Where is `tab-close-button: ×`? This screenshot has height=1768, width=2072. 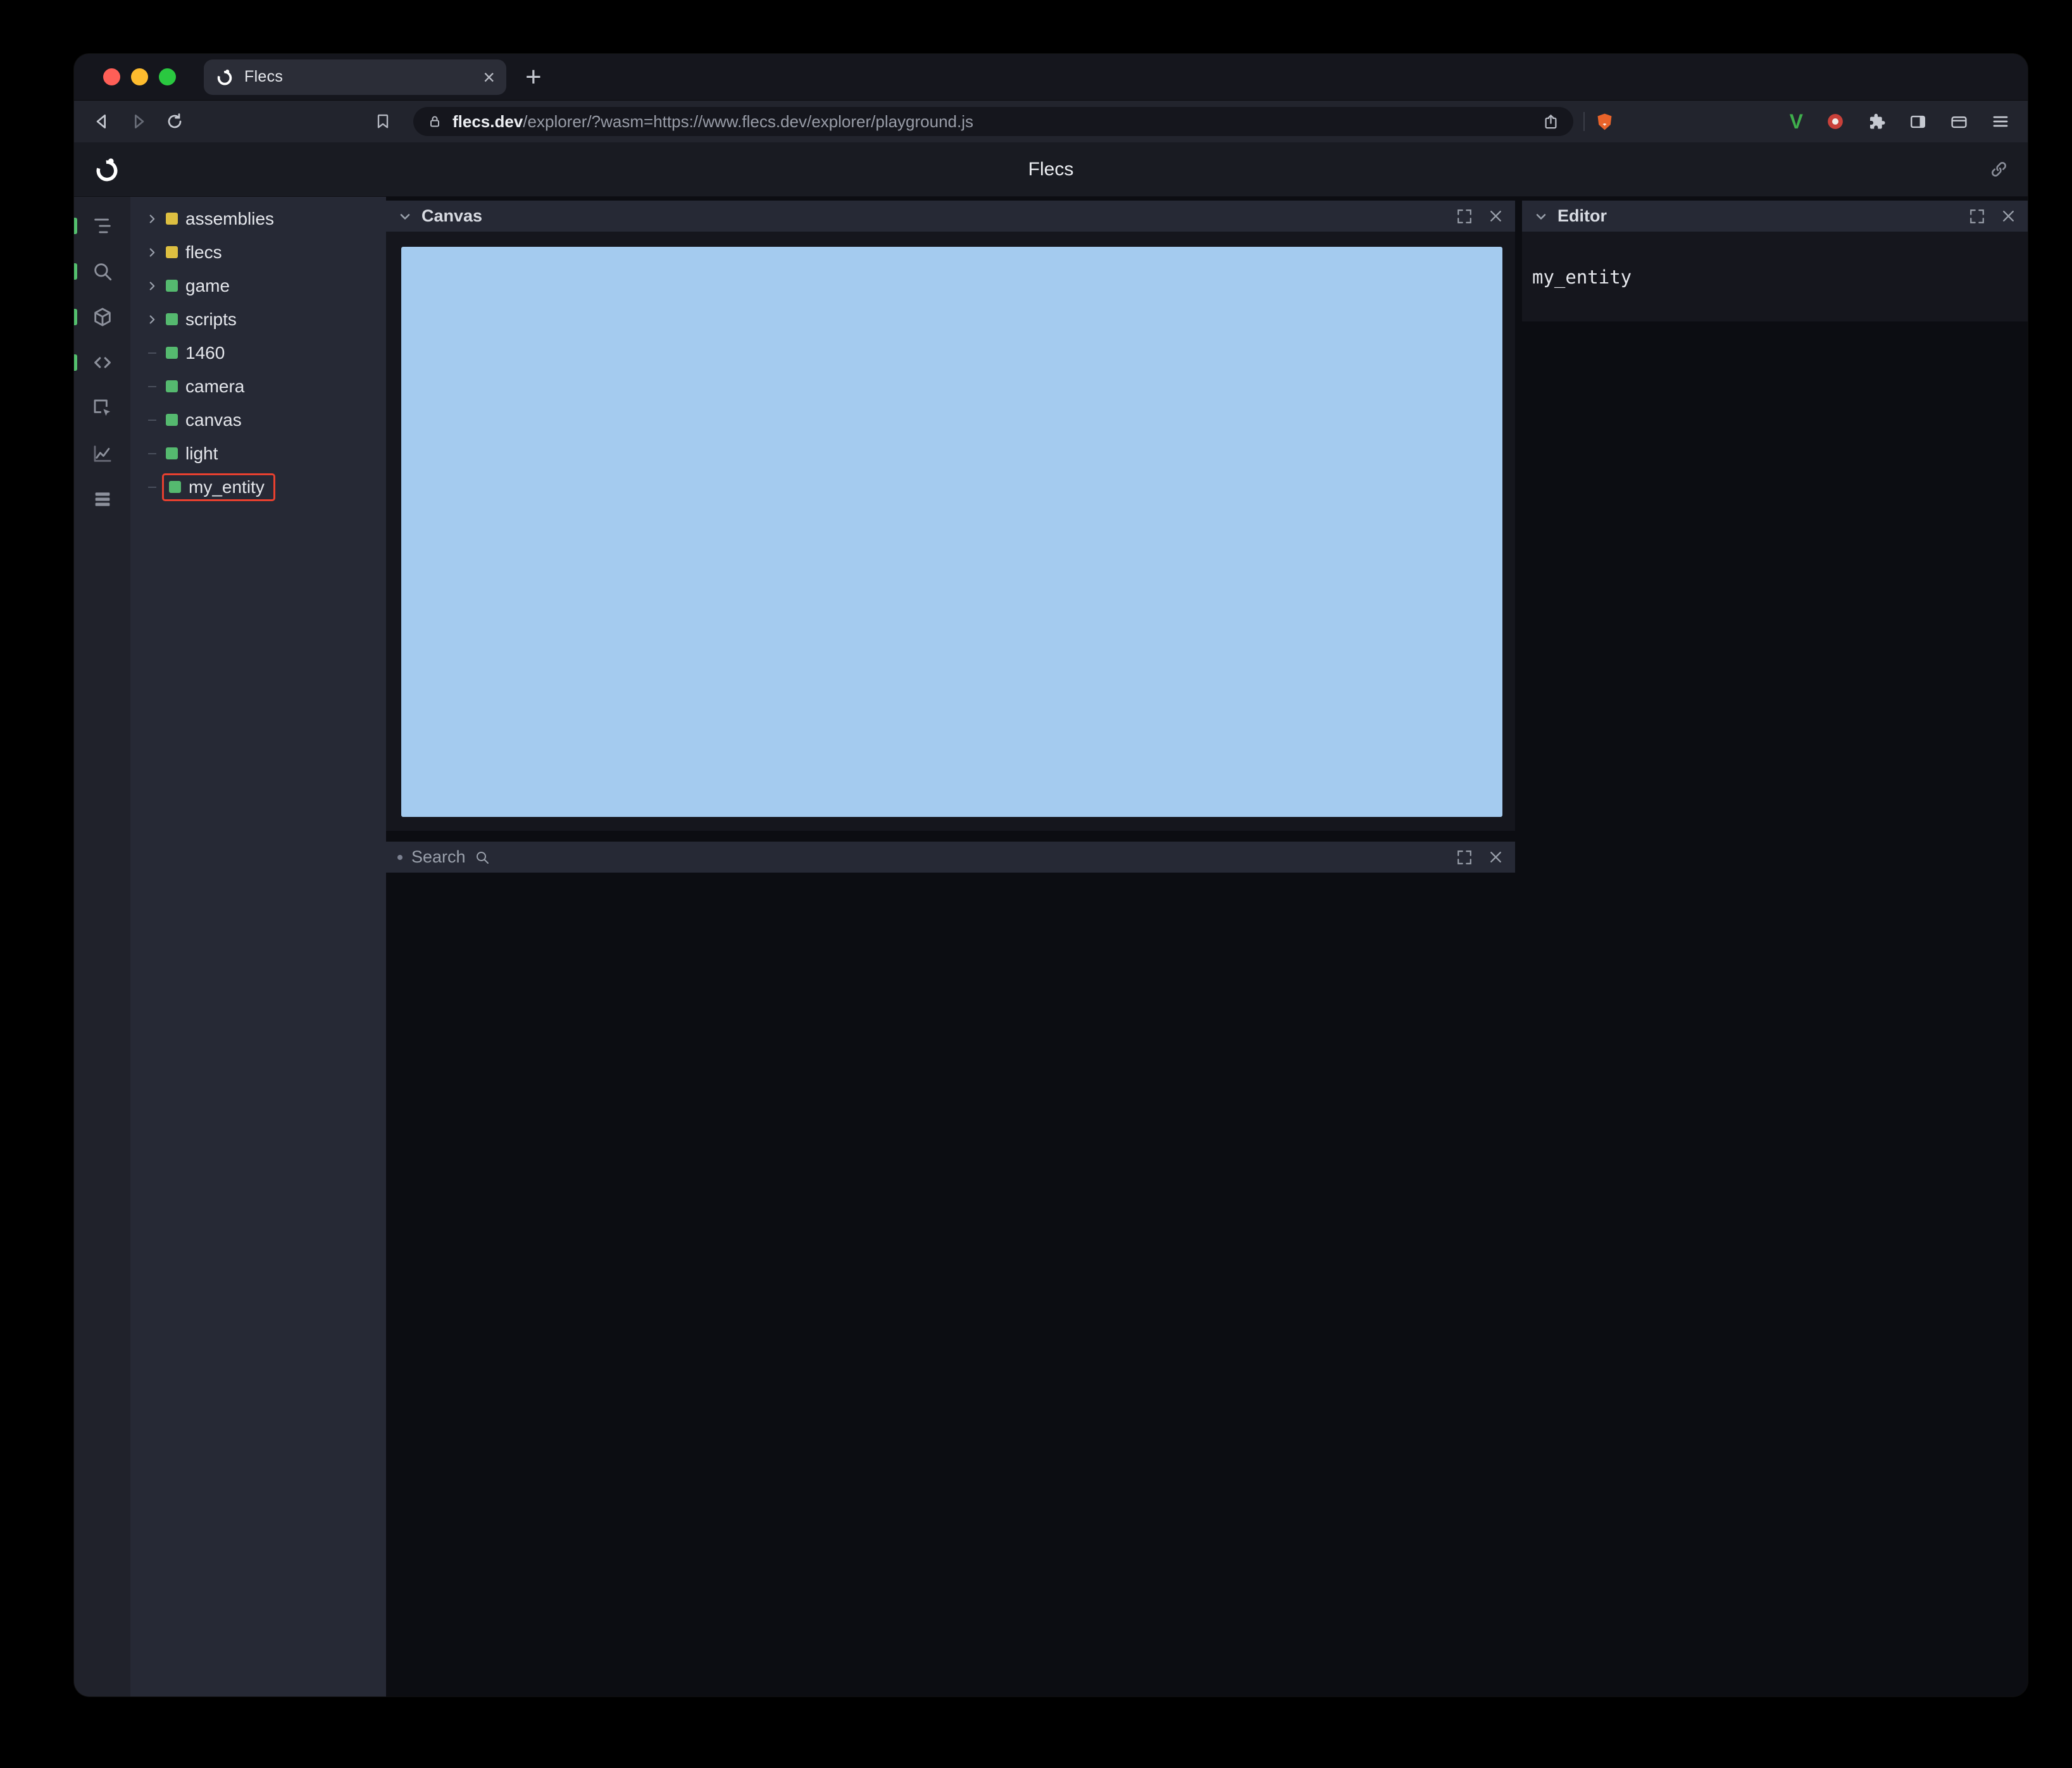 tab-close-button: × is located at coordinates (489, 77).